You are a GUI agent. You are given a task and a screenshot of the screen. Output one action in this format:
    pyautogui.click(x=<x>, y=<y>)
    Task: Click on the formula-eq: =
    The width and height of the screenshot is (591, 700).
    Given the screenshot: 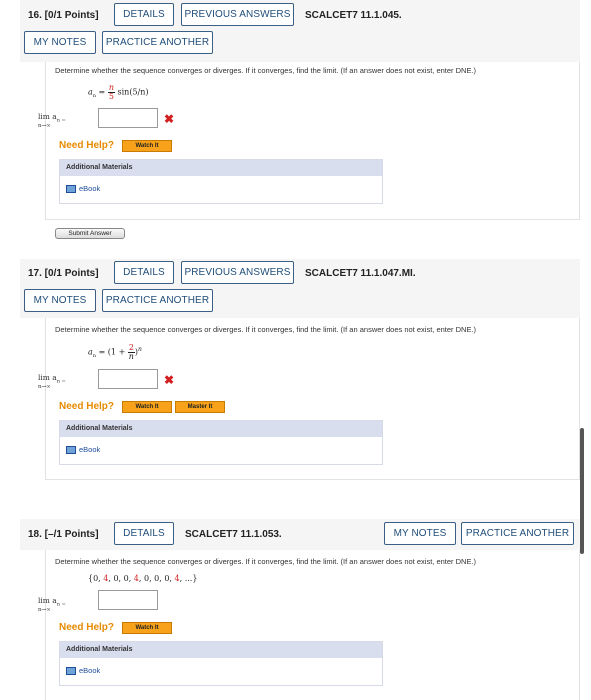 What is the action you would take?
    pyautogui.click(x=102, y=92)
    